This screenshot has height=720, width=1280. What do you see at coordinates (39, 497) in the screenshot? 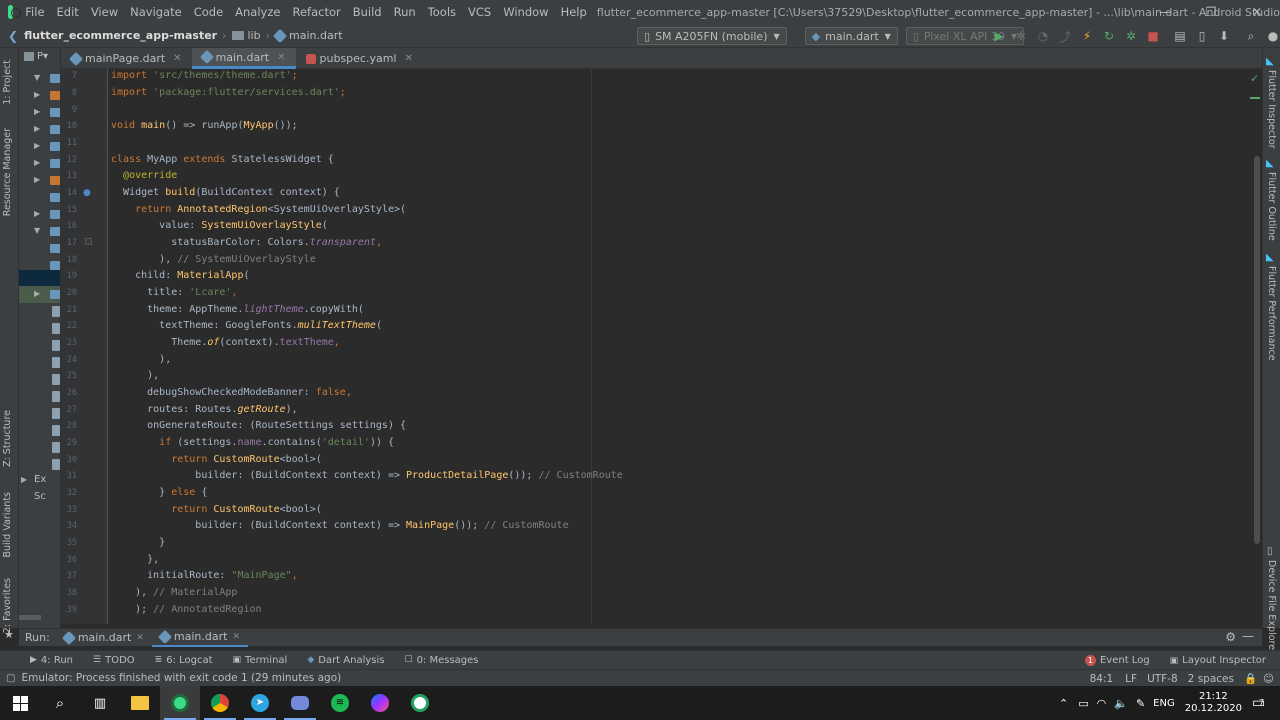
I see `tree-item: Sc` at bounding box center [39, 497].